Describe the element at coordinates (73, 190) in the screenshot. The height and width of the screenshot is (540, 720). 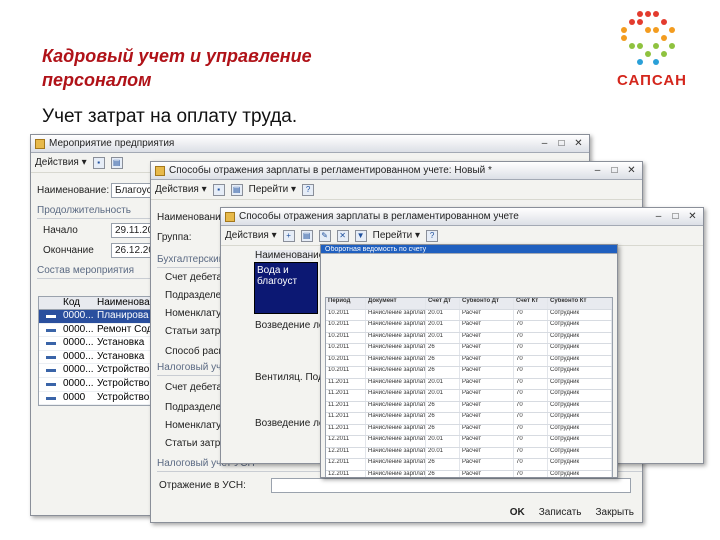
I see `name-label: Наименование:` at that location.